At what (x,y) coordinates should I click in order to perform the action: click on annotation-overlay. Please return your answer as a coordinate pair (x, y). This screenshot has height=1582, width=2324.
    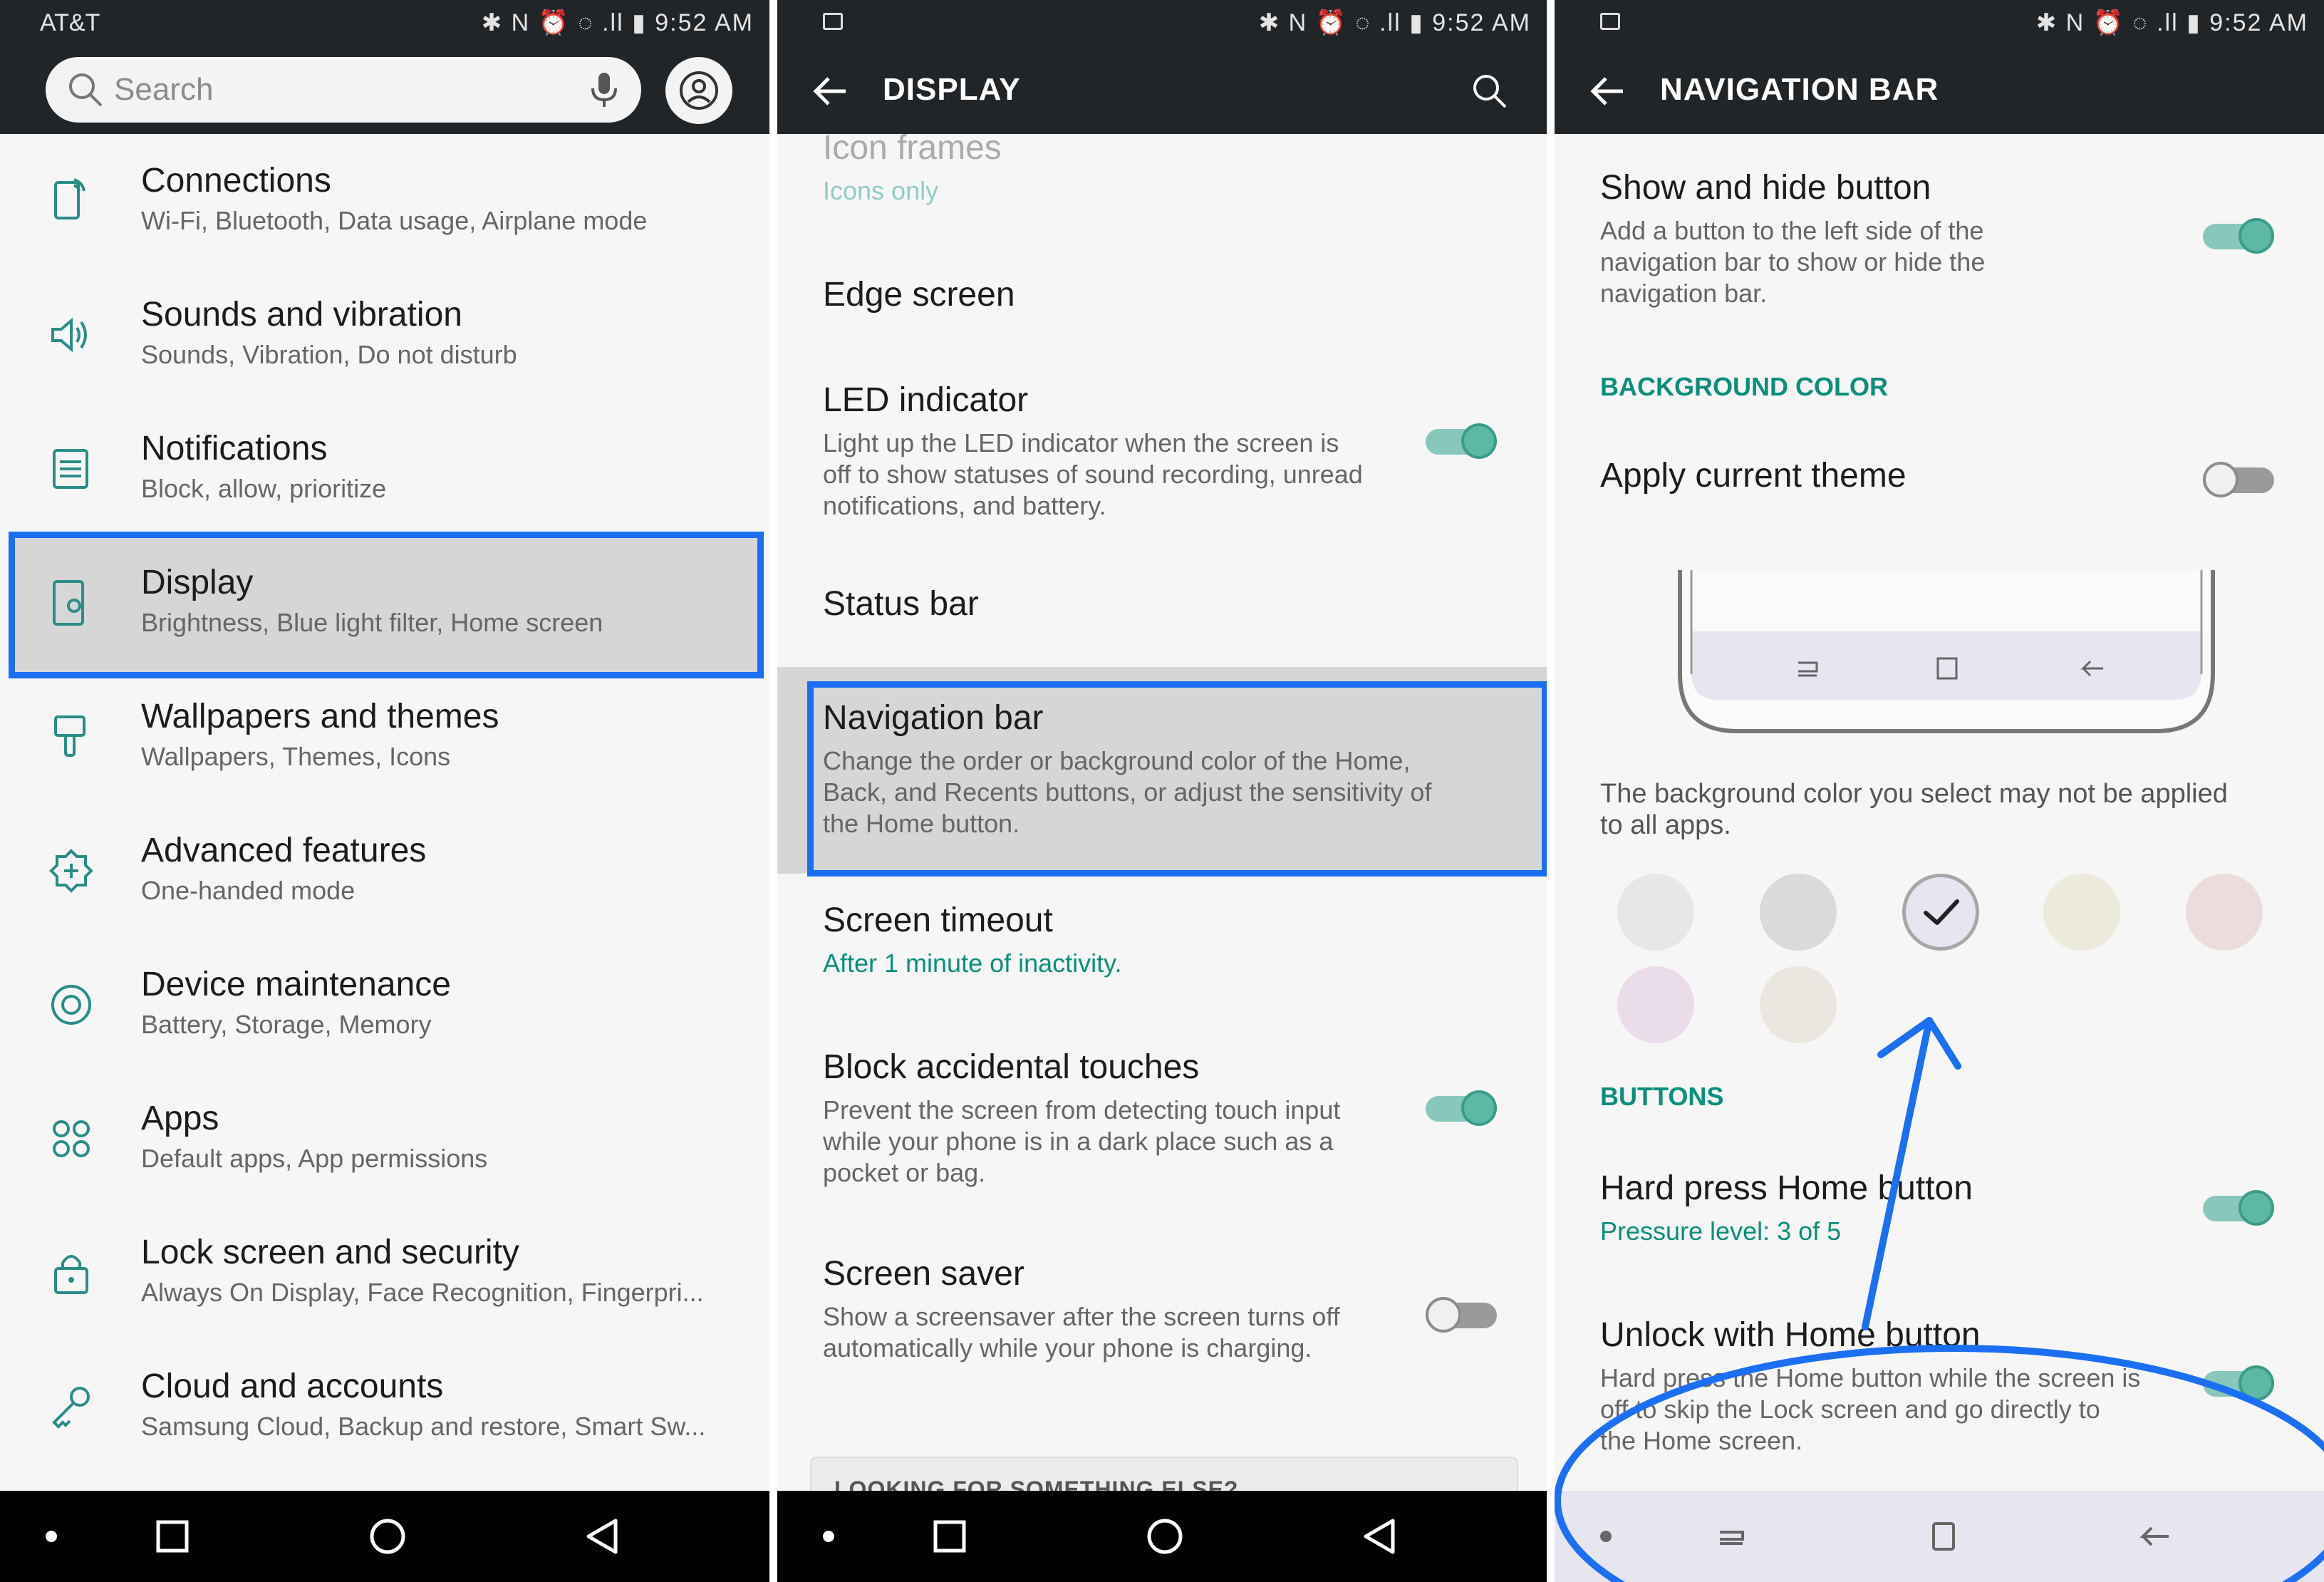
    Looking at the image, I should click on (1939, 1299).